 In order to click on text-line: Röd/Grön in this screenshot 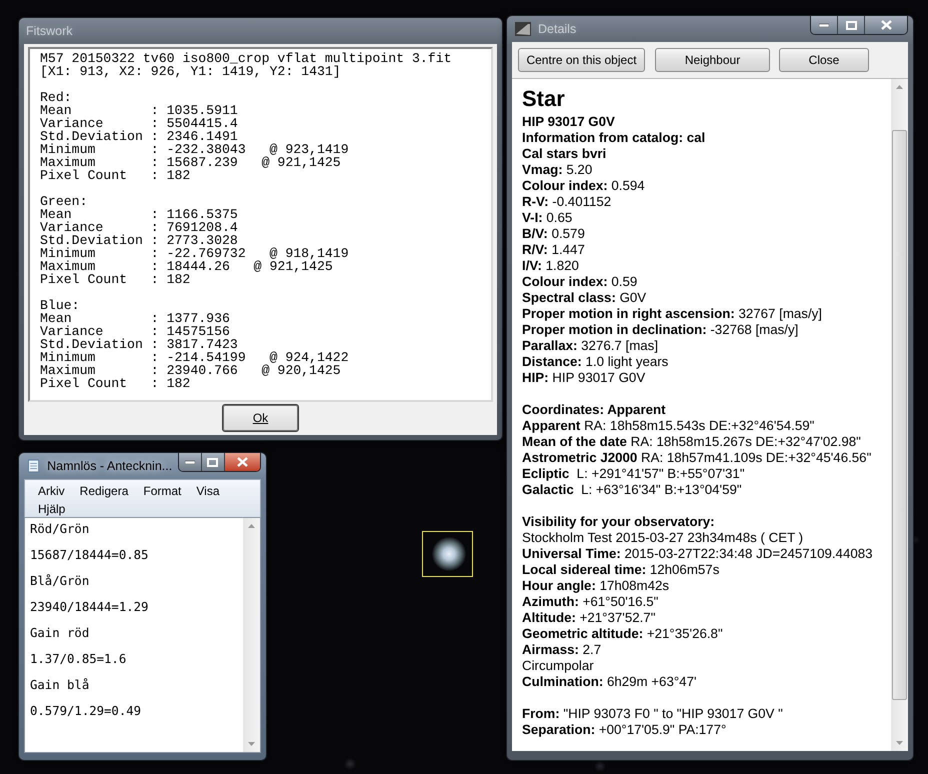, I will do `click(60, 530)`.